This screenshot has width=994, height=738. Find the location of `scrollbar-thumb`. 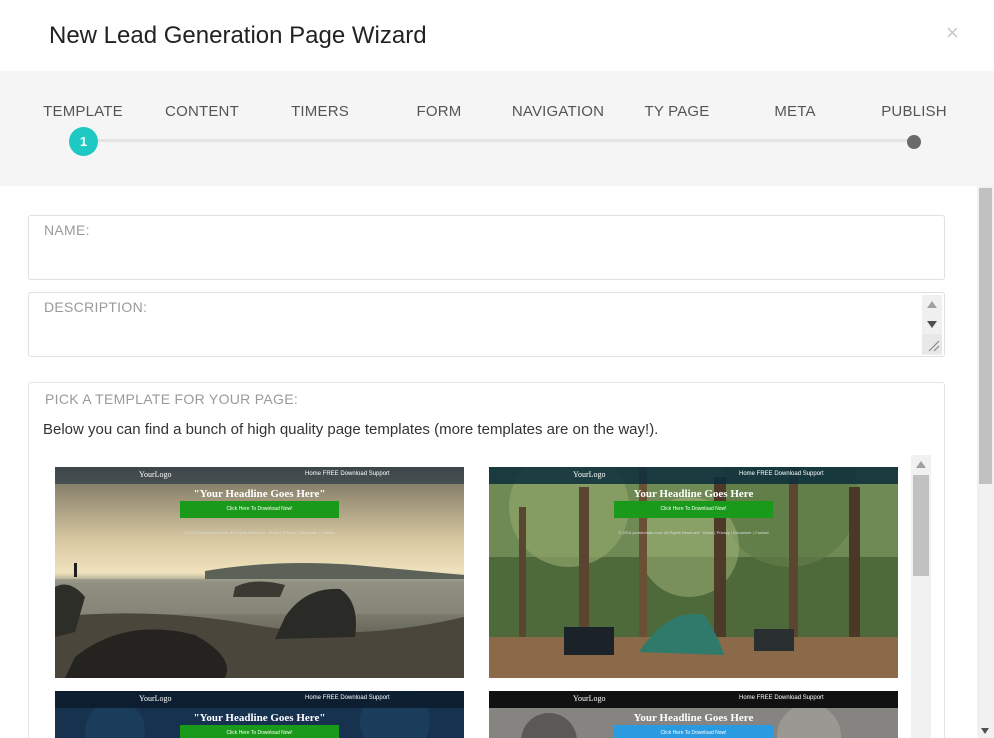

scrollbar-thumb is located at coordinates (921, 525).